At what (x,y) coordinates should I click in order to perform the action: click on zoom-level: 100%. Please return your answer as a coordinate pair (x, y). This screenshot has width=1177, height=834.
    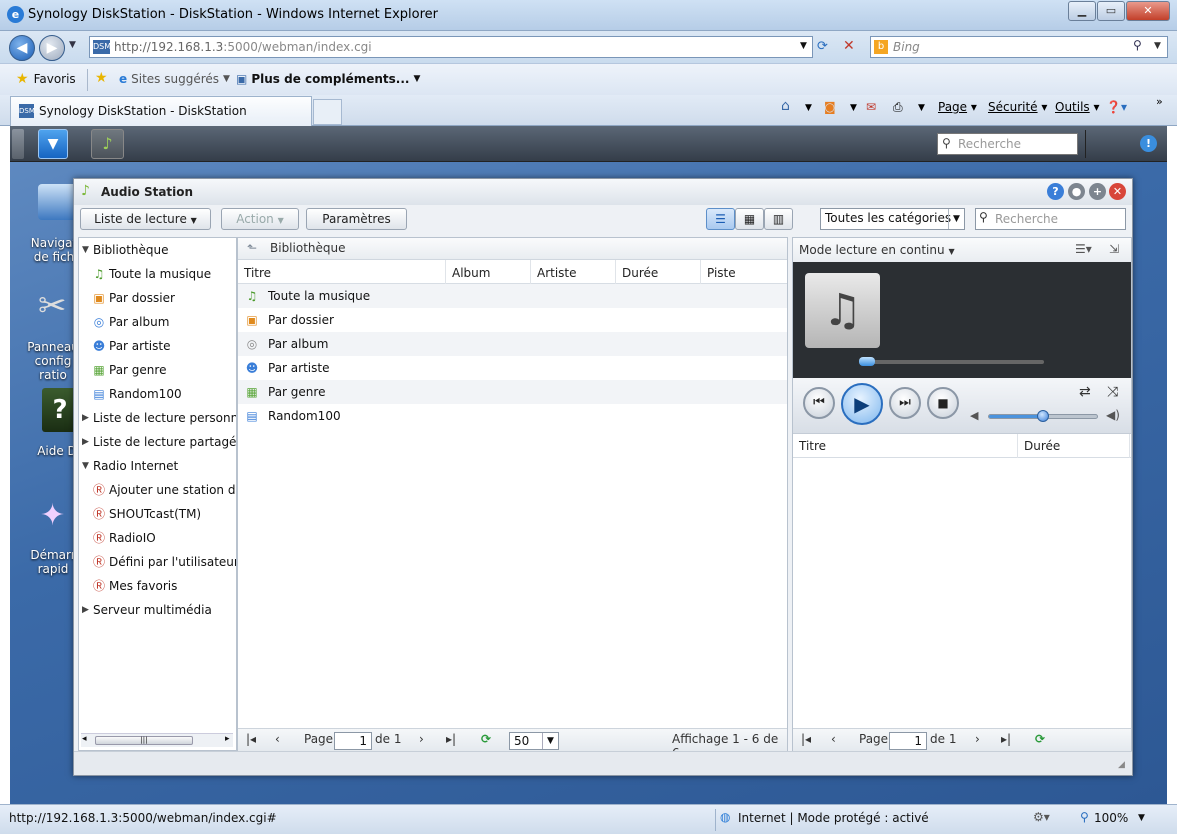
    Looking at the image, I should click on (1111, 818).